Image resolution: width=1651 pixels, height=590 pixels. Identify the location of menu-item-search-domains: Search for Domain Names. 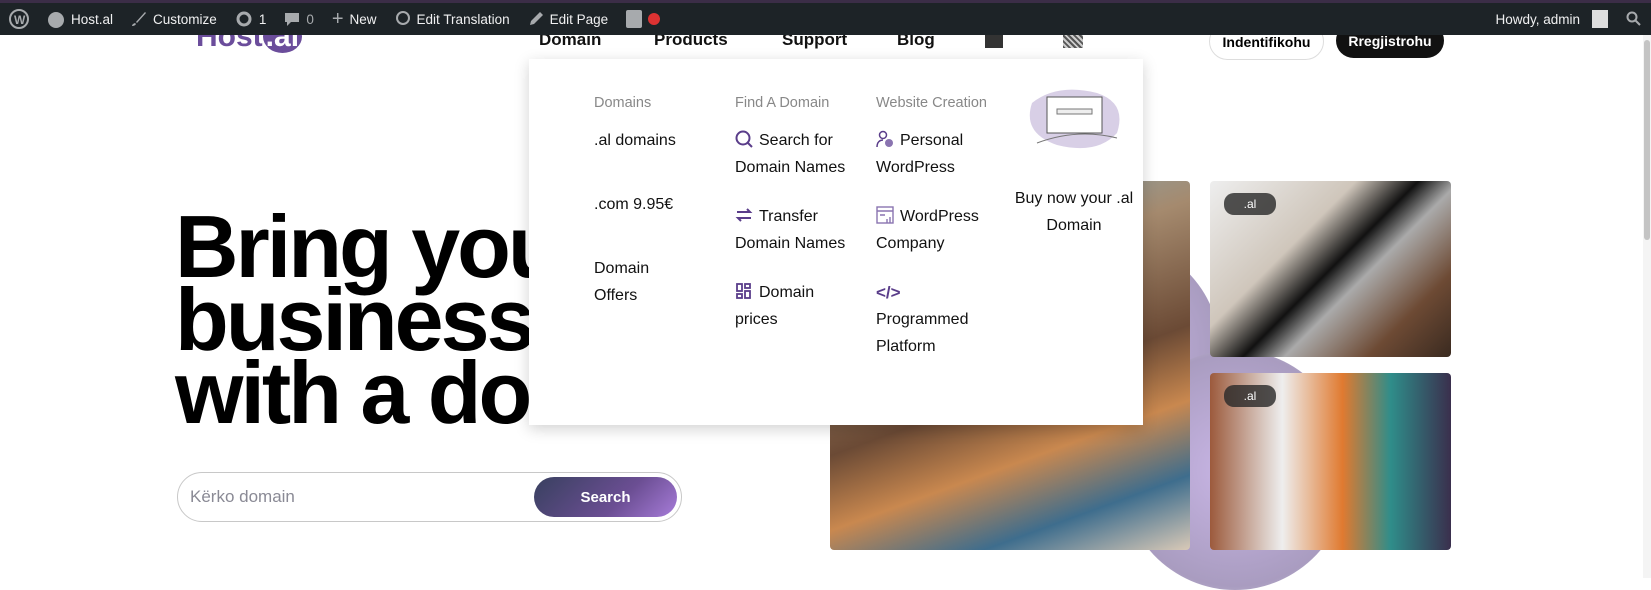
(792, 154).